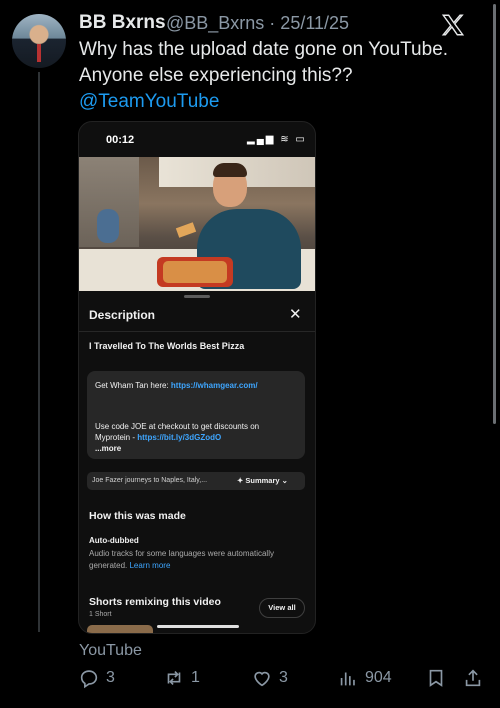 Image resolution: width=500 pixels, height=708 pixels. Describe the element at coordinates (120, 629) in the screenshot. I see `short-thumbnail` at that location.